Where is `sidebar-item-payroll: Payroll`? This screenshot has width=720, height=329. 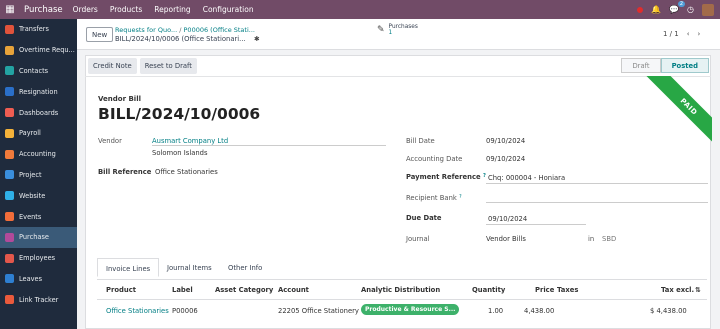
sidebar-item-payroll: Payroll is located at coordinates (38, 133).